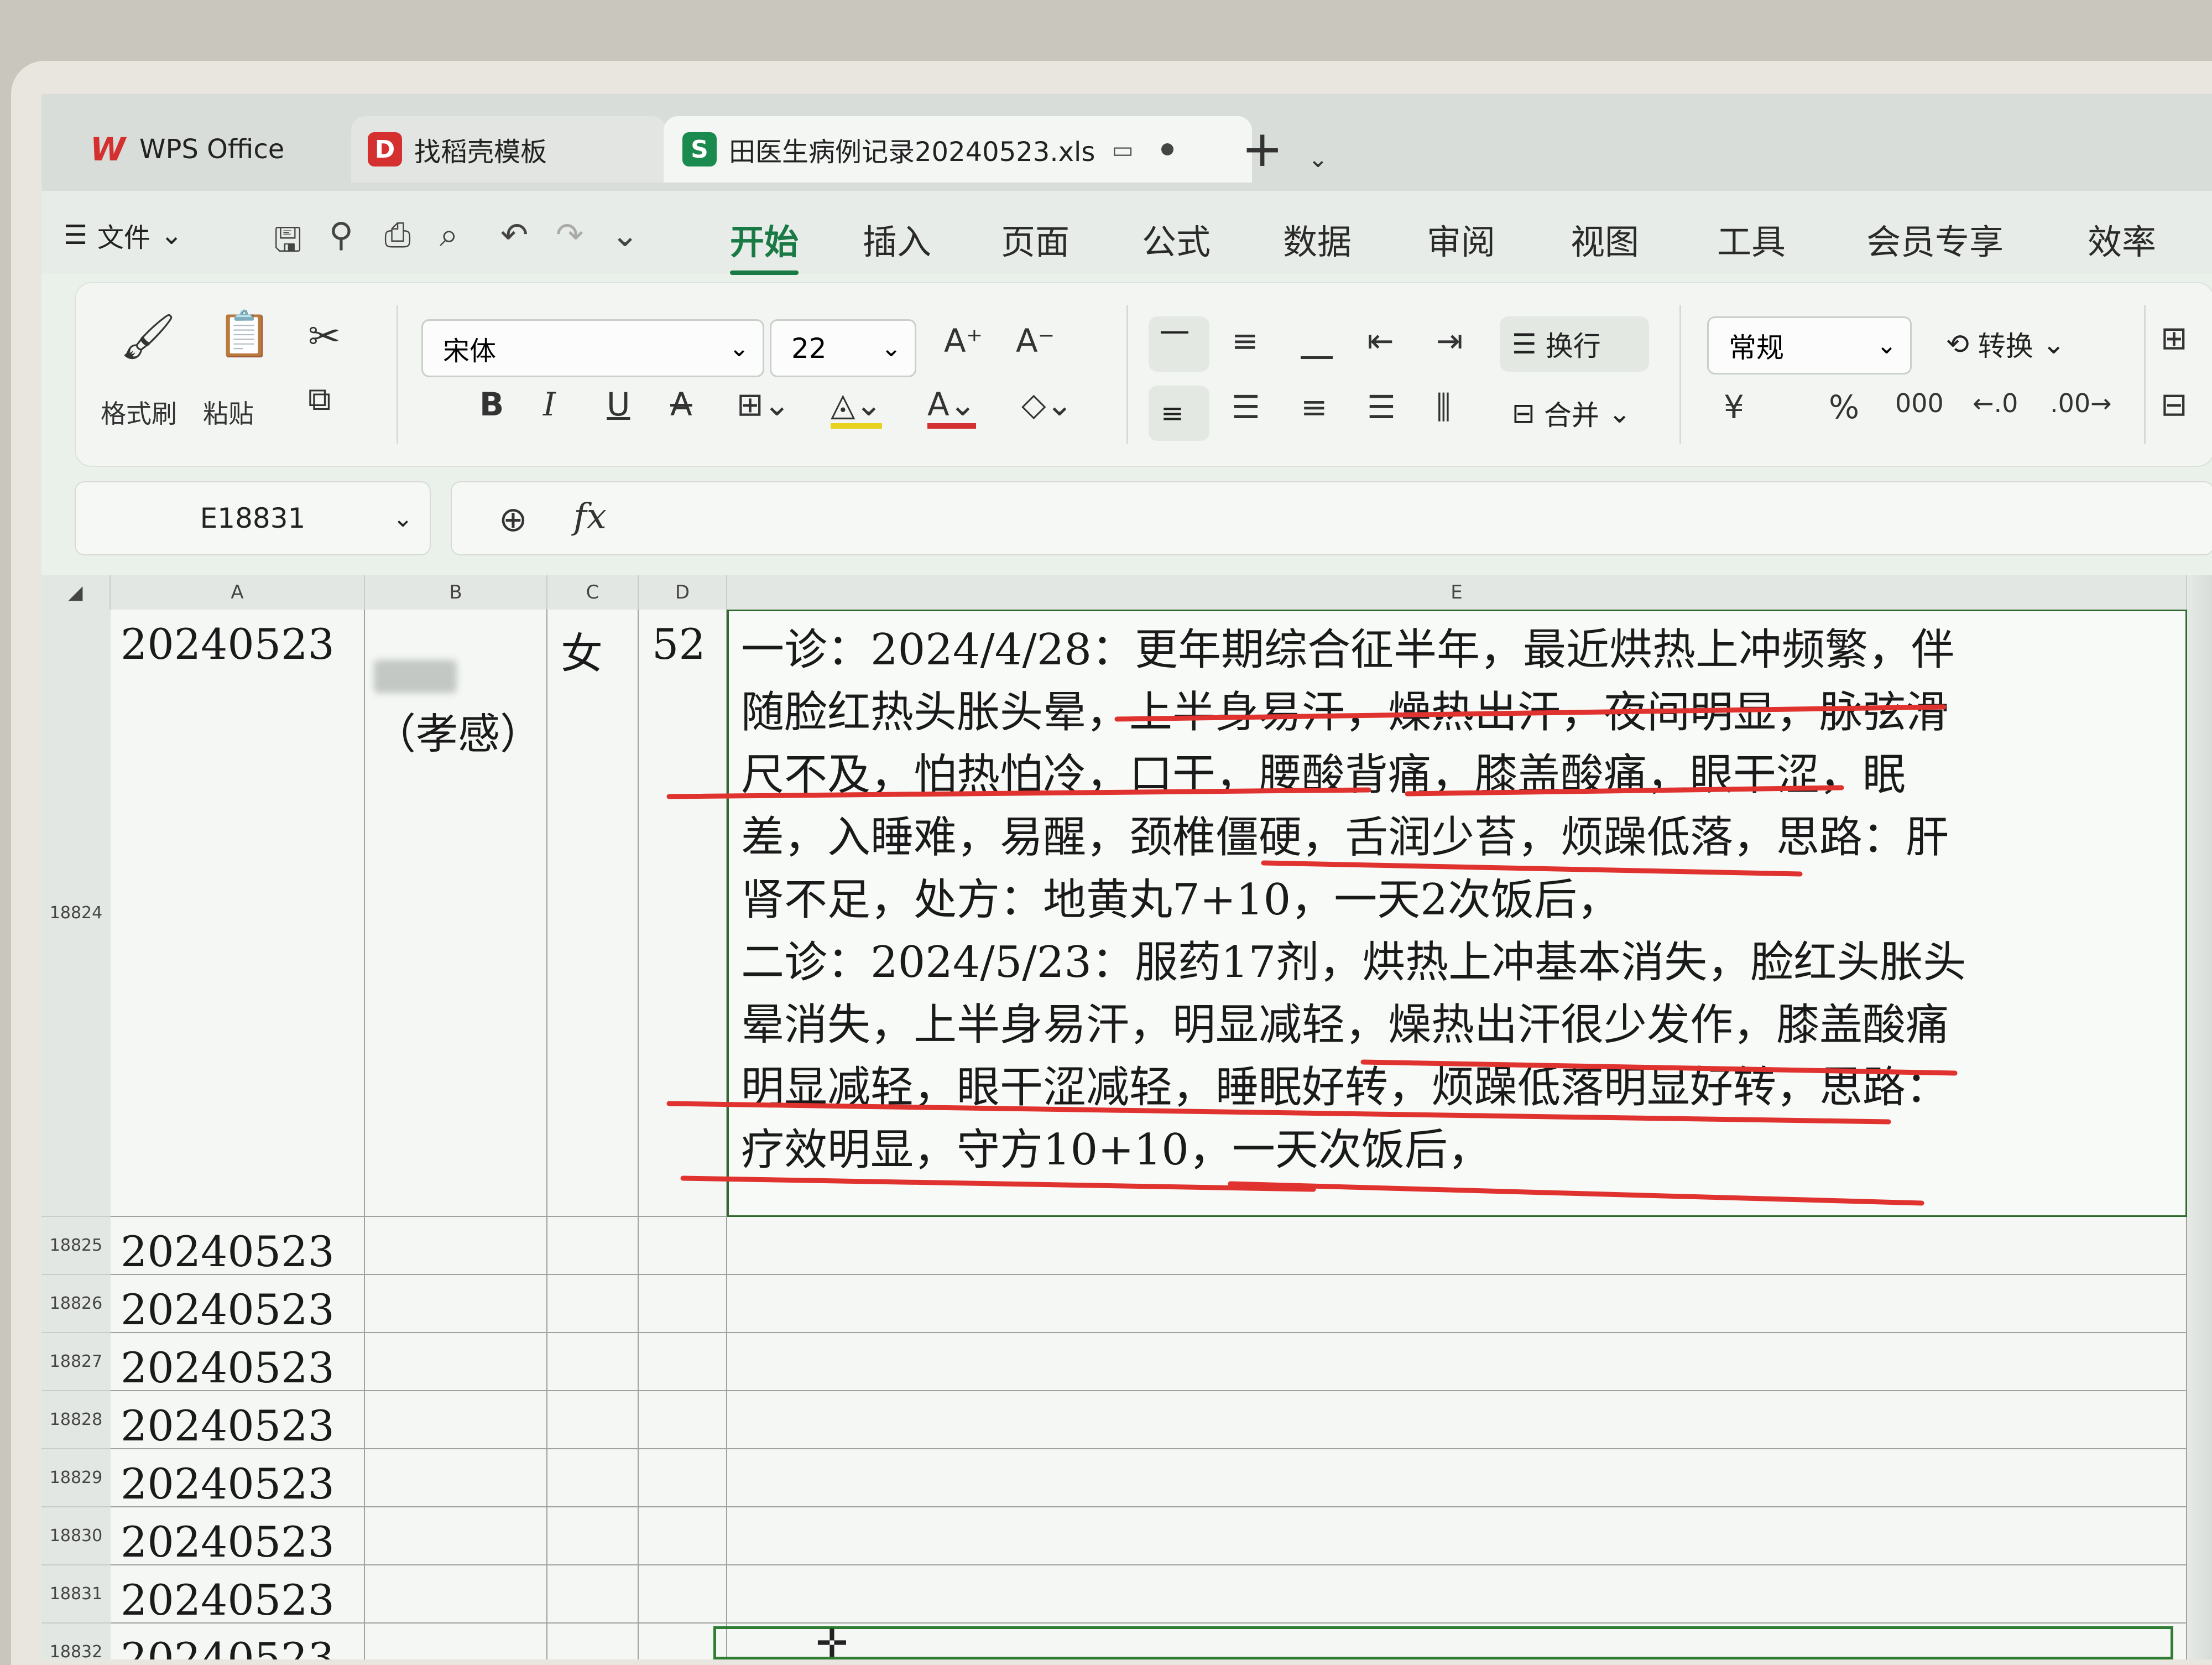 This screenshot has height=1665, width=2212. I want to click on tab-efficiency: 效率, so click(2122, 239).